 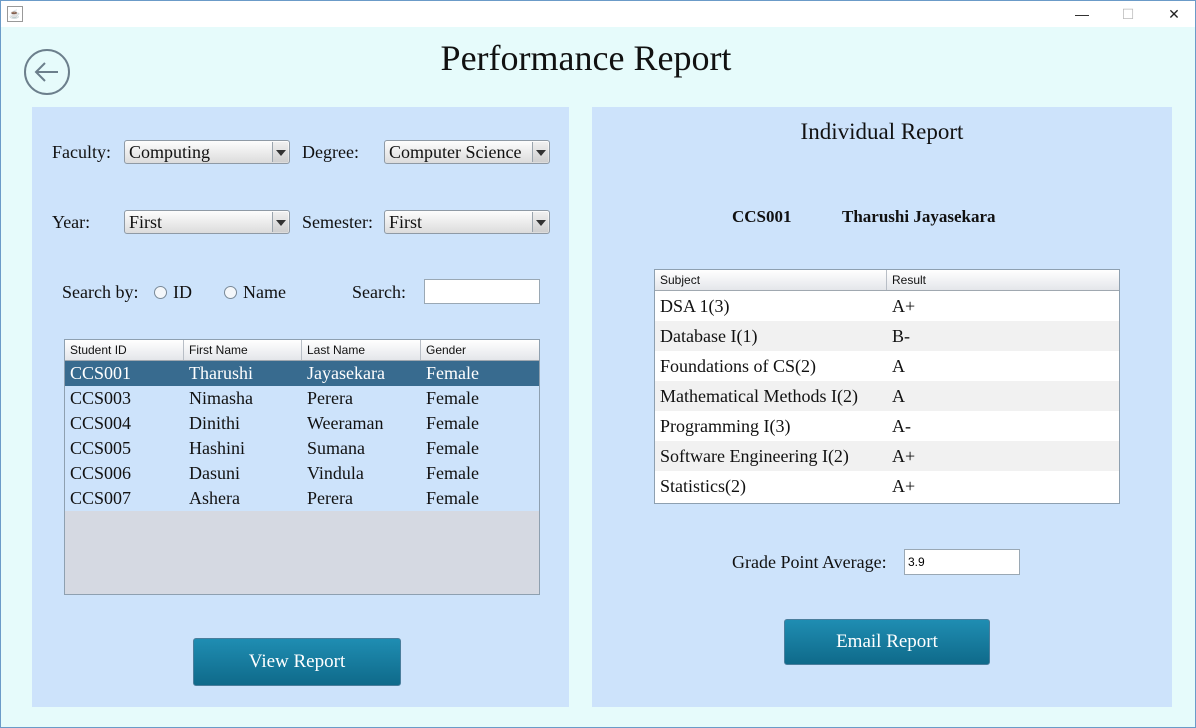 I want to click on cell-student-id: CCS001, so click(x=101, y=373).